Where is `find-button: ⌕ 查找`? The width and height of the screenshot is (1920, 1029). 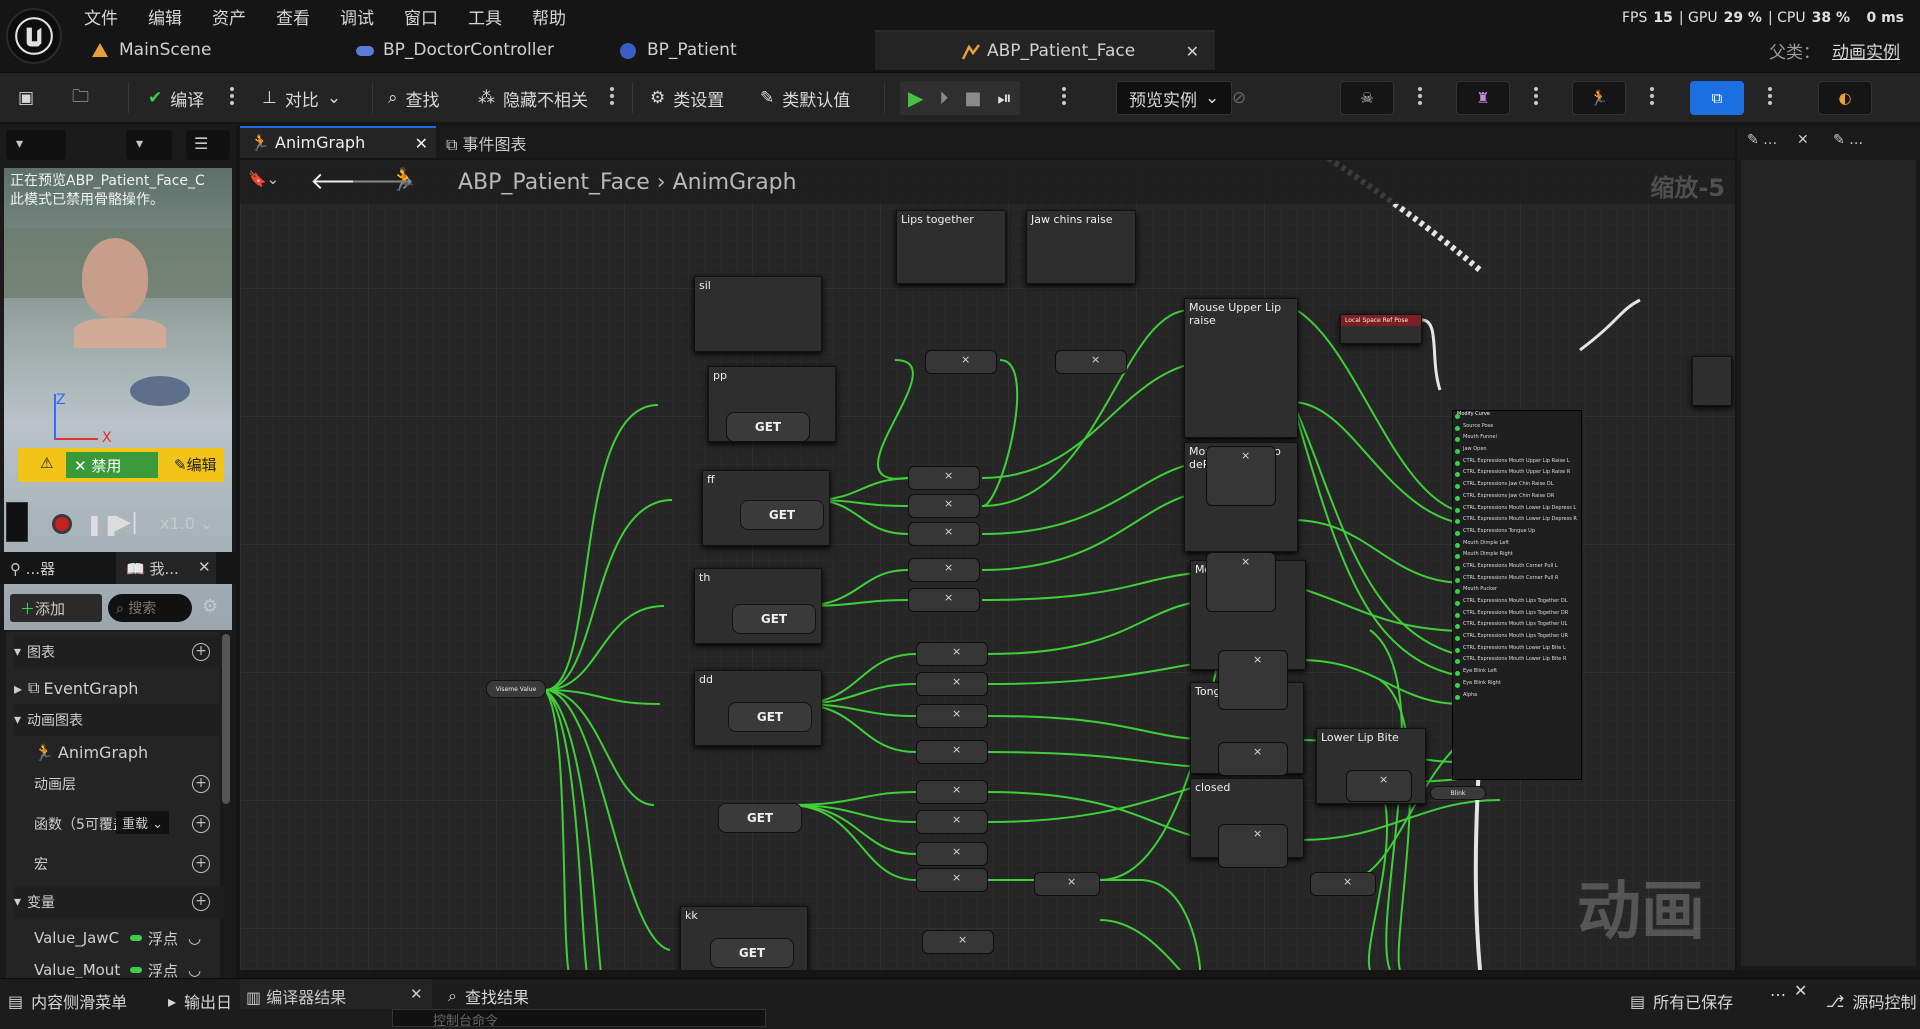
find-button: ⌕ 查找 is located at coordinates (414, 98).